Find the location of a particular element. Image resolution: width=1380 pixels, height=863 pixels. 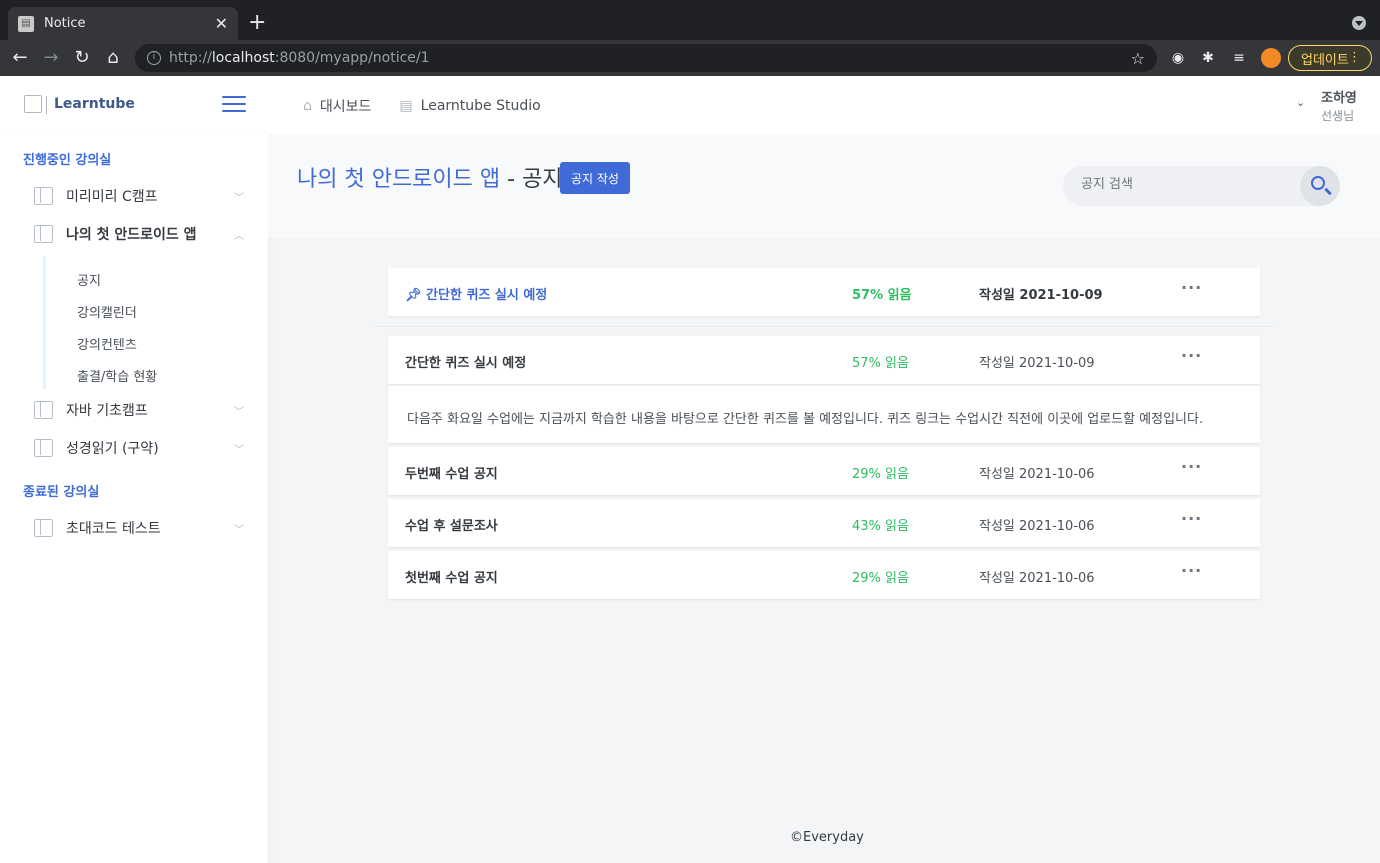

url-path: :8080/myapp/notice/1 is located at coordinates (352, 58).